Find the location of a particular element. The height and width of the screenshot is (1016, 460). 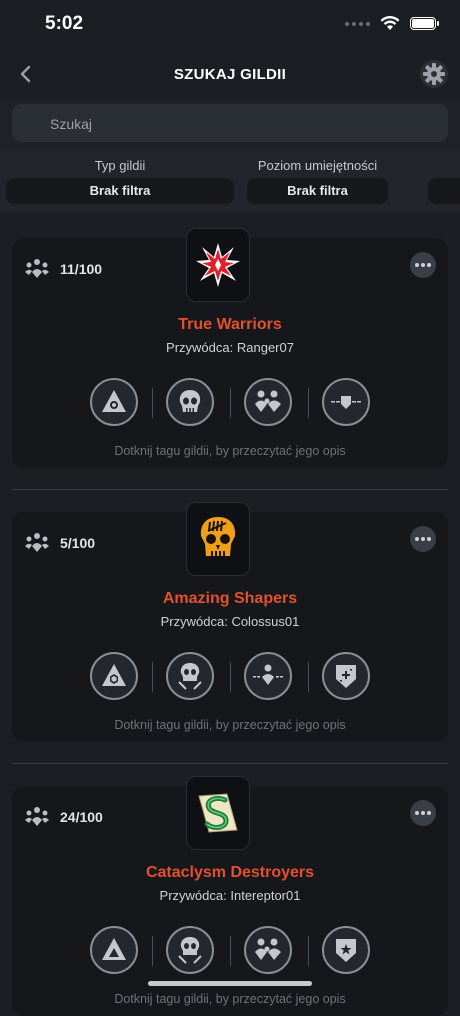

status-time: 5:02 is located at coordinates (64, 23).